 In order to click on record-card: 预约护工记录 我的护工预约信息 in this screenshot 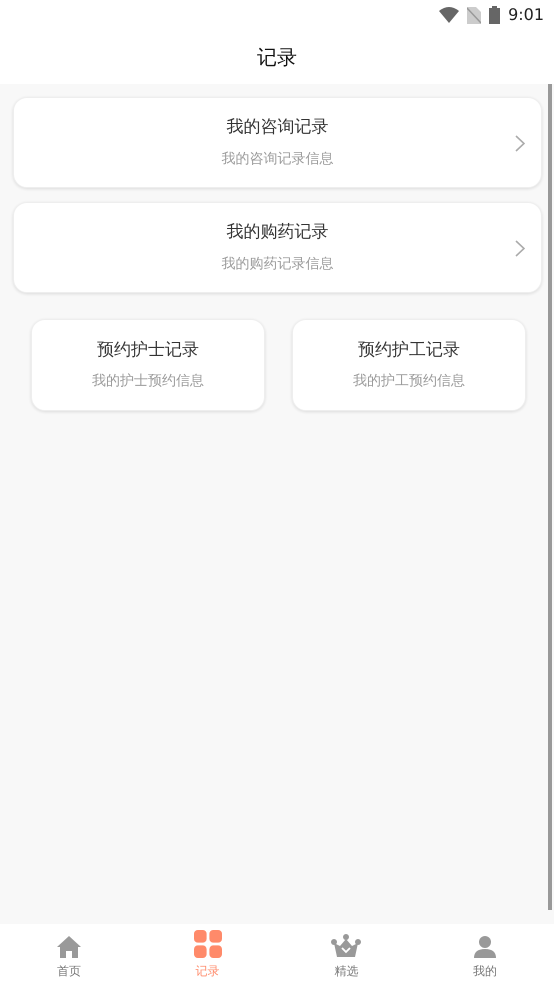, I will do `click(409, 365)`.